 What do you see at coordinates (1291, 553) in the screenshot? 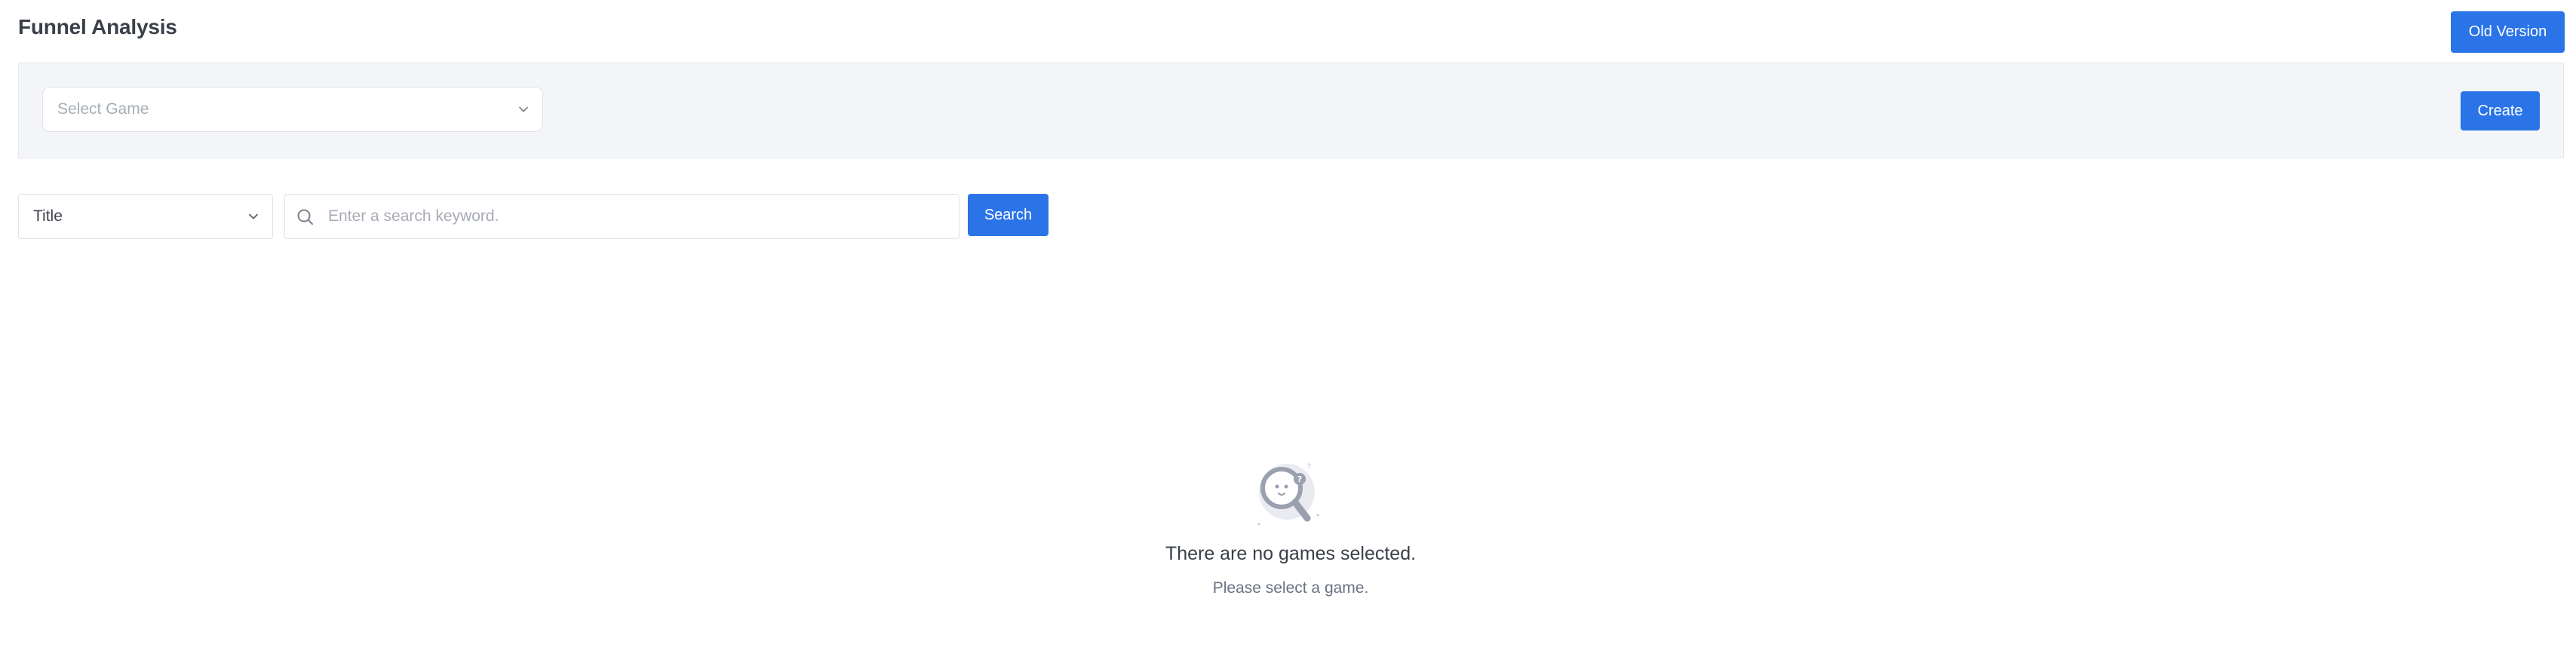
I see `empty-state-title: There are no games selected.` at bounding box center [1291, 553].